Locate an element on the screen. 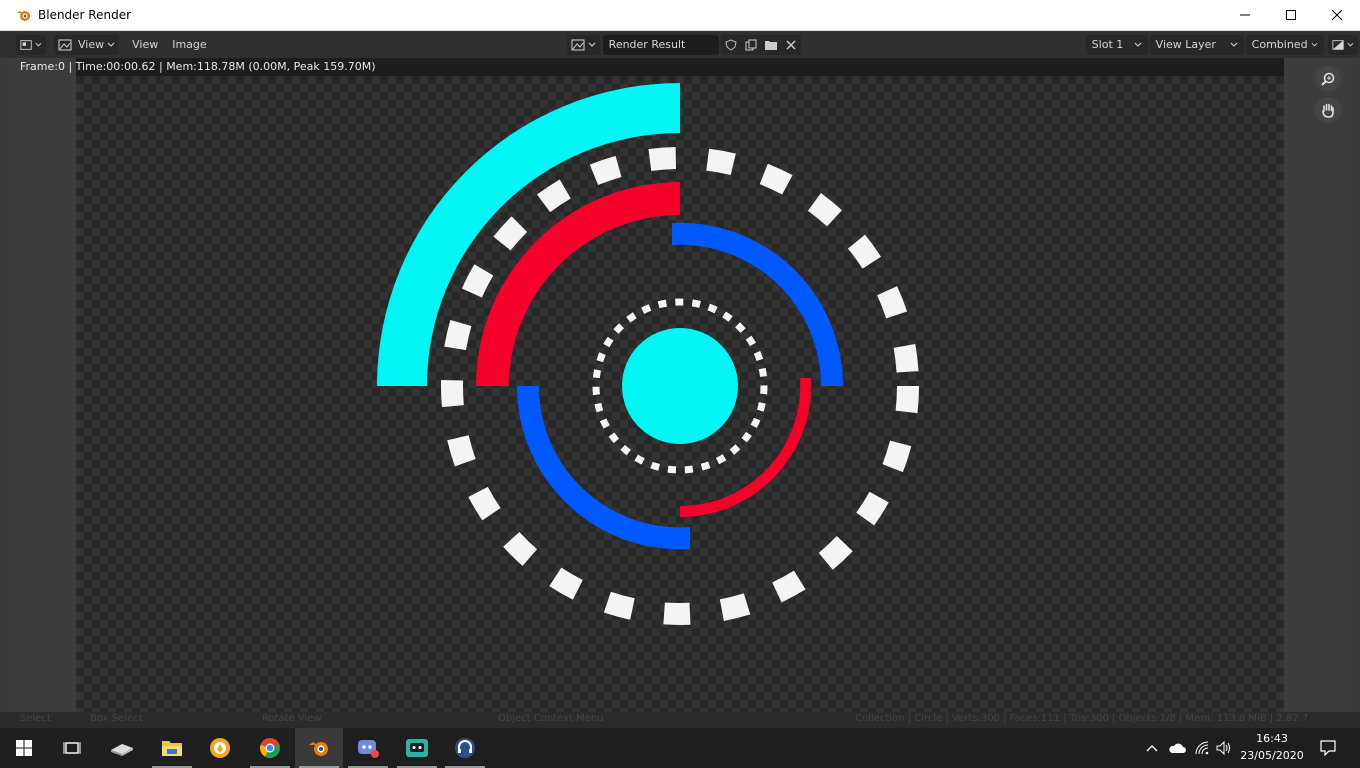  taskbar-app-edge-like is located at coordinates (122, 748).